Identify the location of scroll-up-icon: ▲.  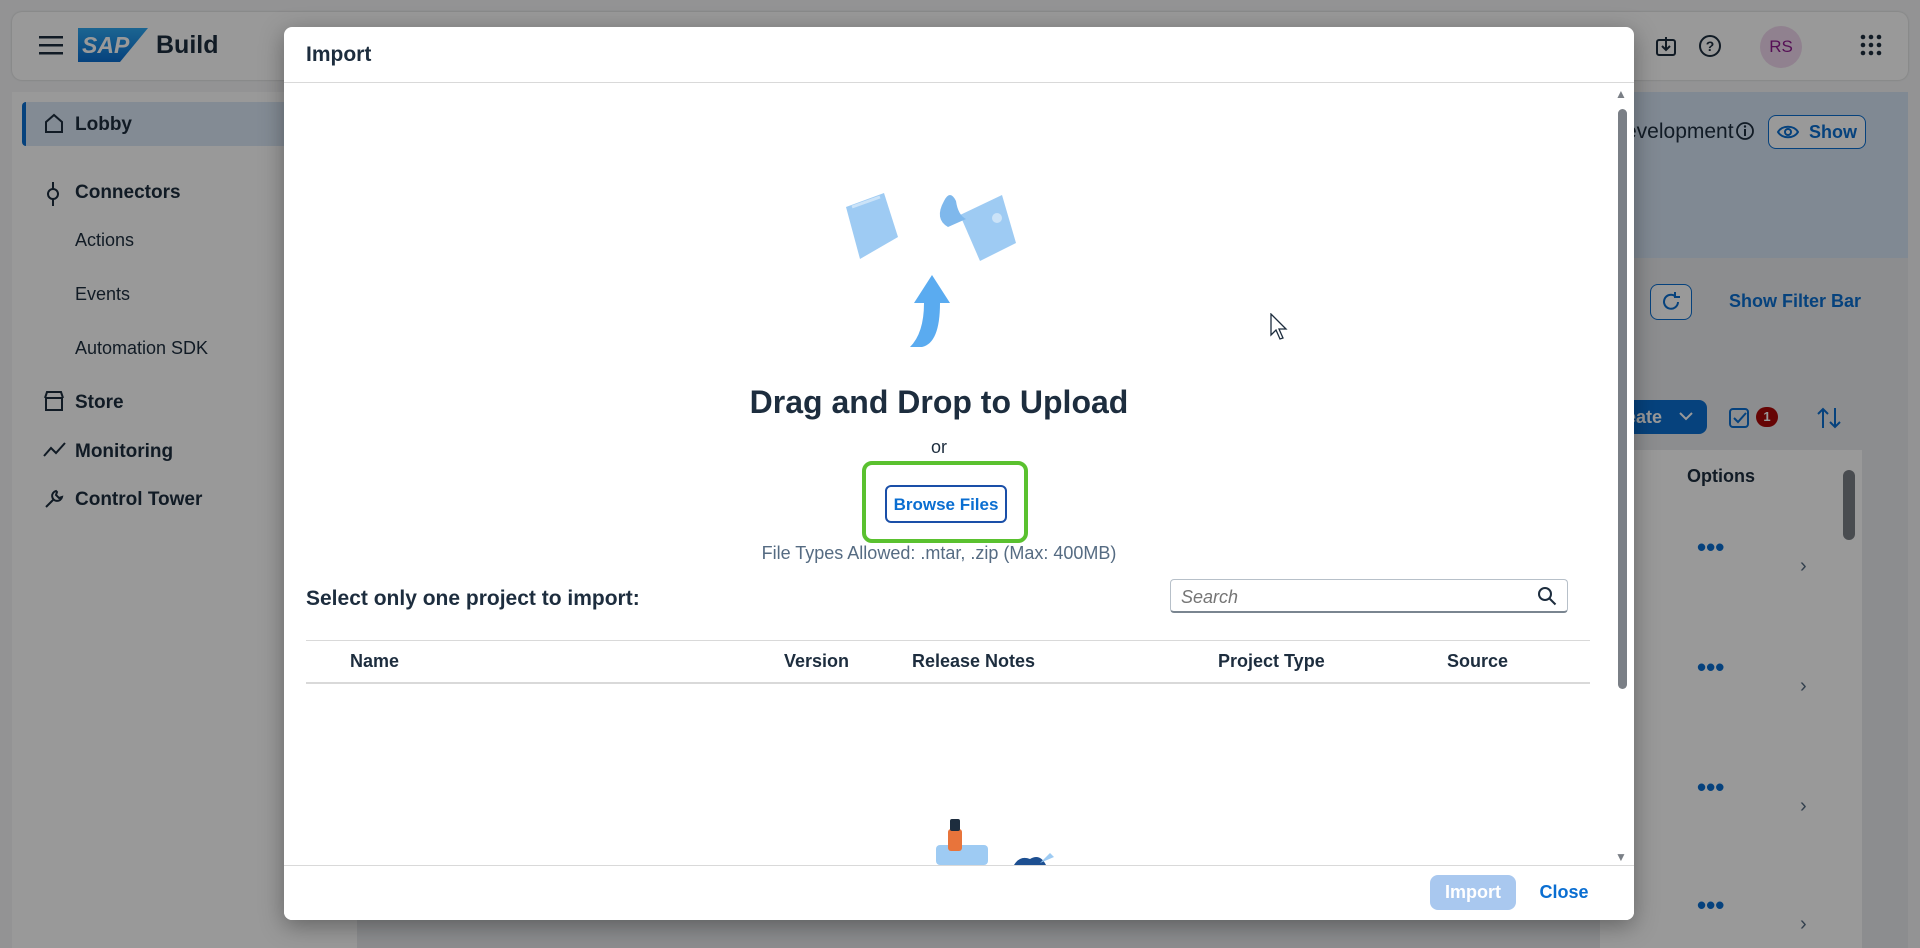
(1621, 94).